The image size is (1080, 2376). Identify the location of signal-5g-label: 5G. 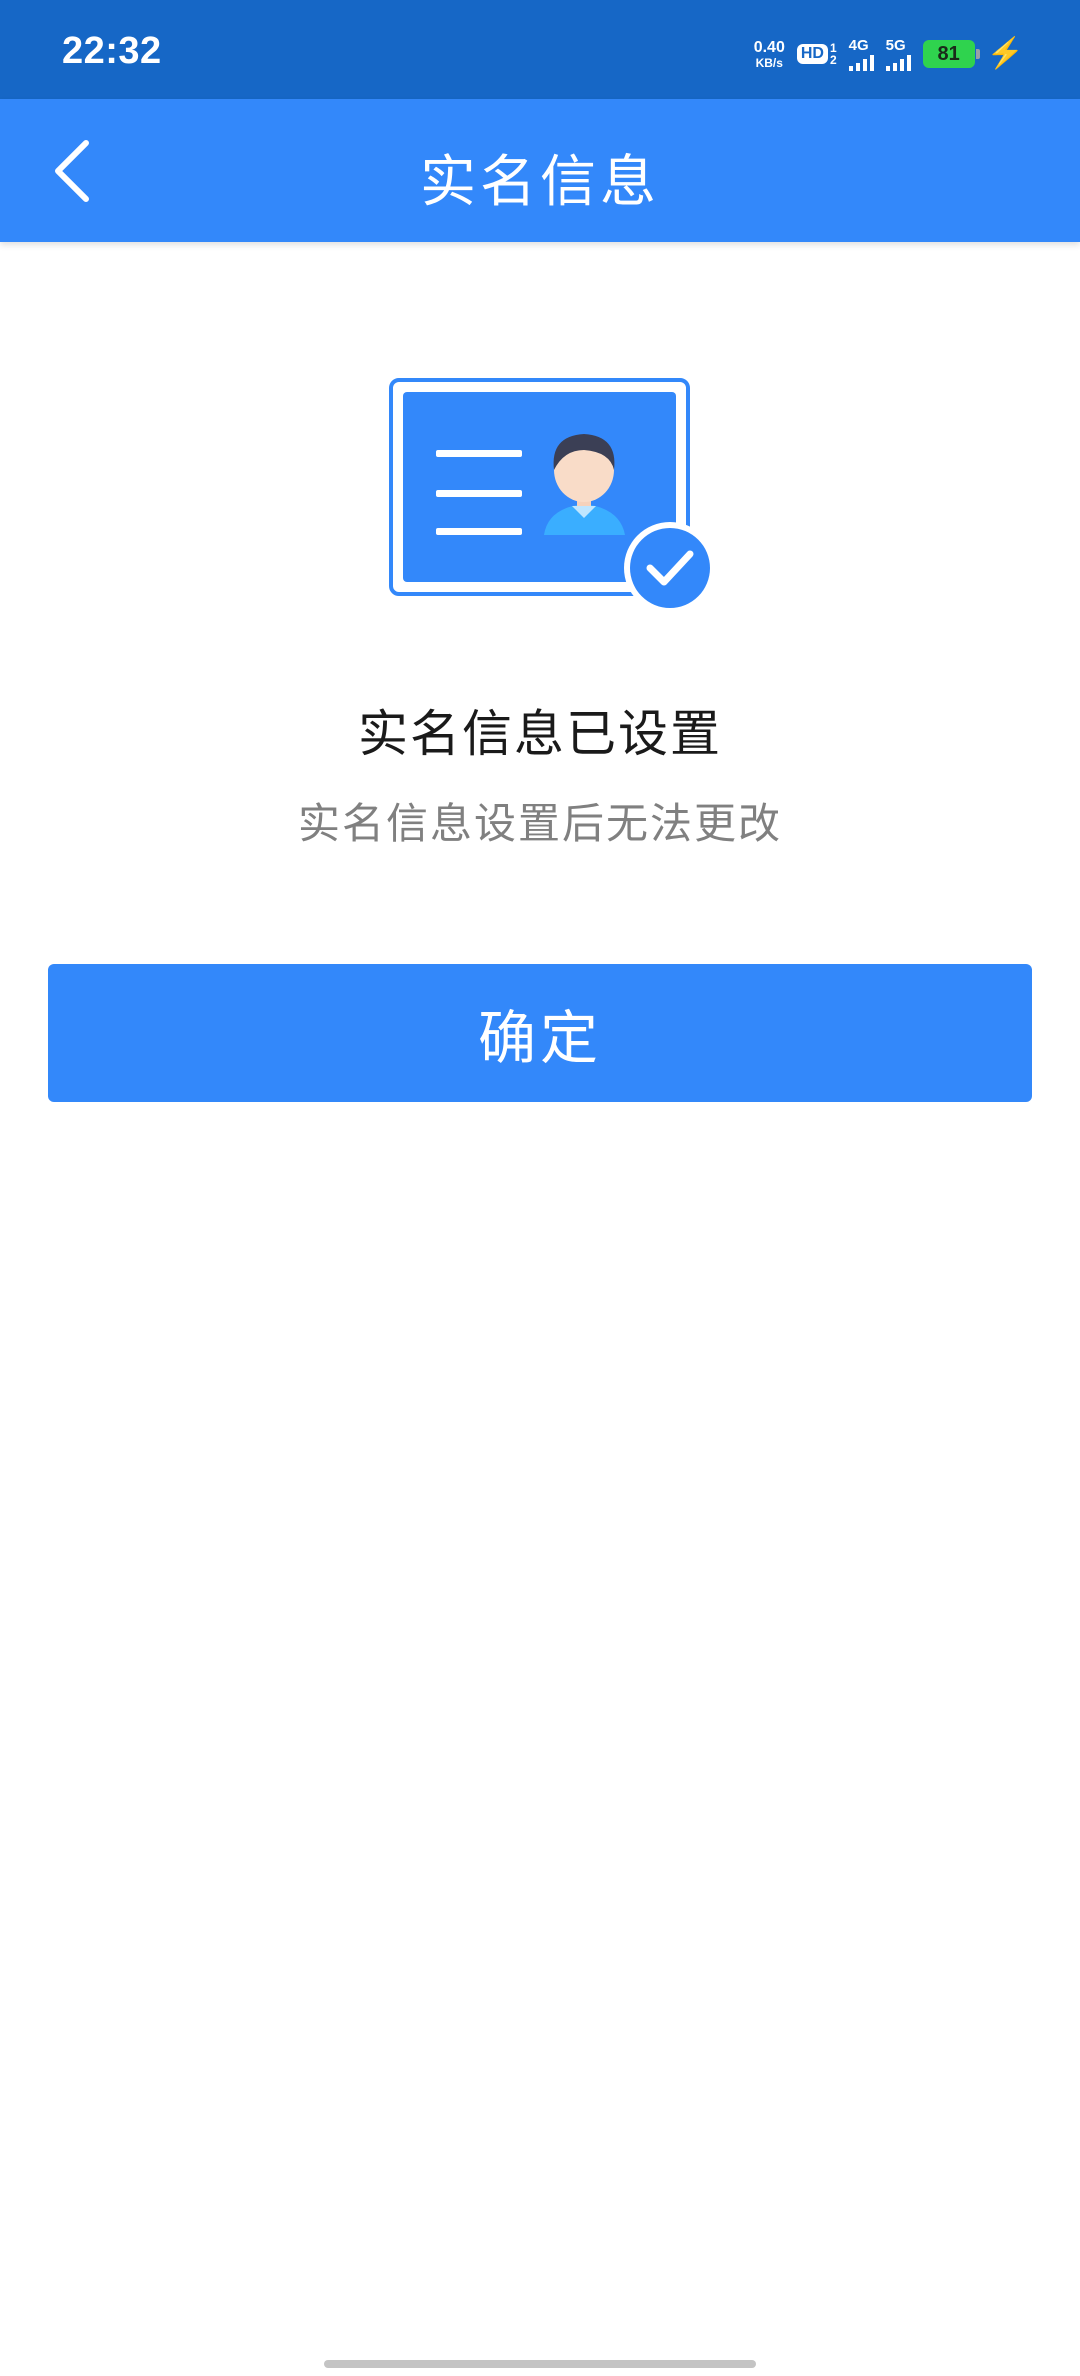
(895, 45).